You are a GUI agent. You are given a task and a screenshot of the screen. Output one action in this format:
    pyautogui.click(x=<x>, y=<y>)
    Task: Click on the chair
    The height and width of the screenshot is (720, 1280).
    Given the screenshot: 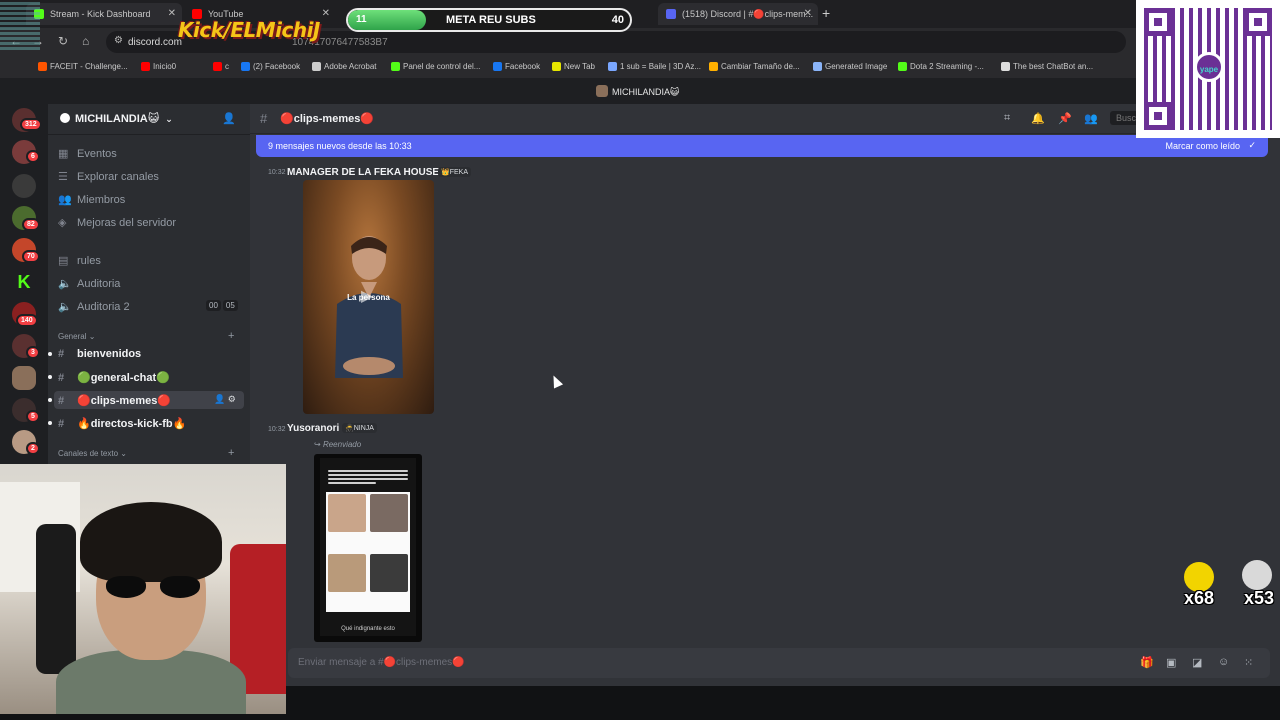 What is the action you would take?
    pyautogui.click(x=56, y=599)
    